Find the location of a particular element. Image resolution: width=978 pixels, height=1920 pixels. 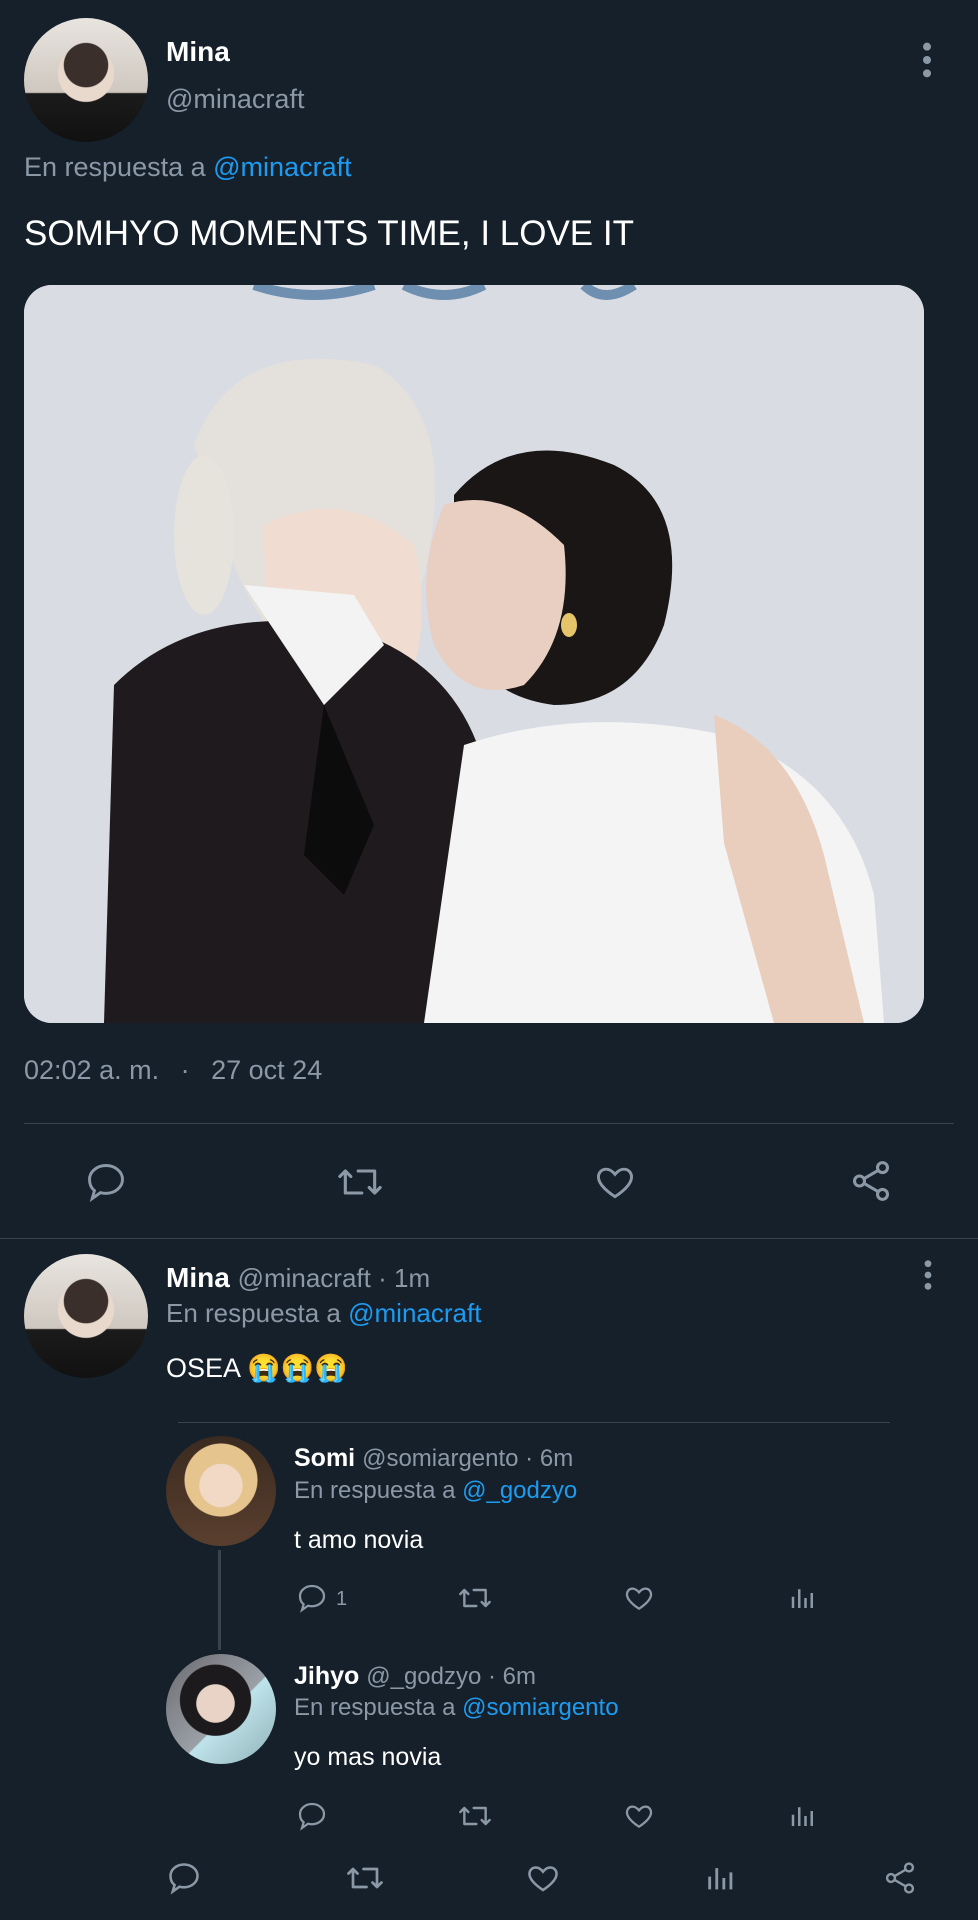

share-icon is located at coordinates (871, 1181).